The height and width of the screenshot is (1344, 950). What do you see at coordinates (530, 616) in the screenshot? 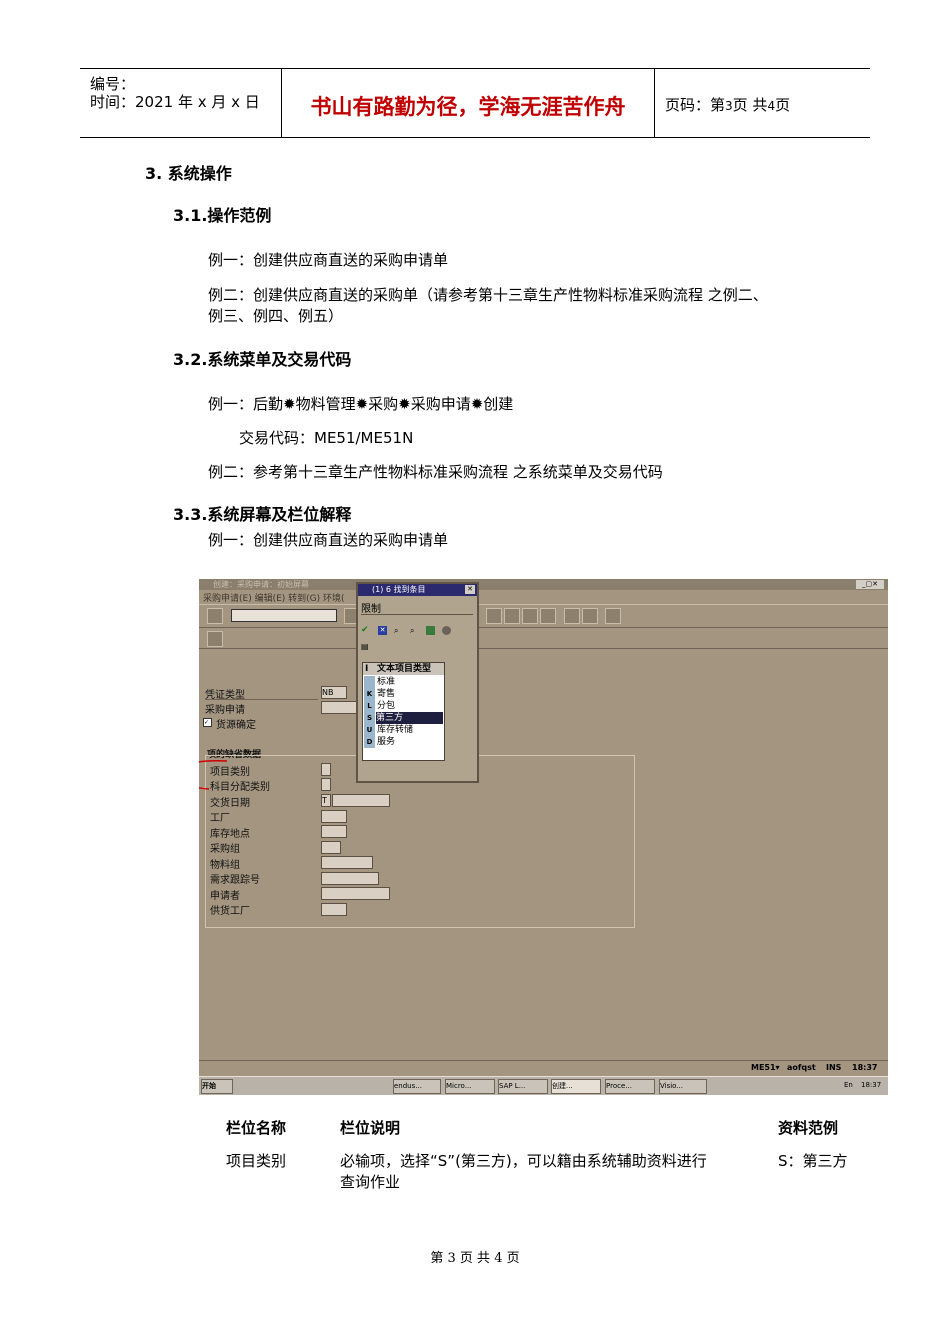
I see `next-page-icon` at bounding box center [530, 616].